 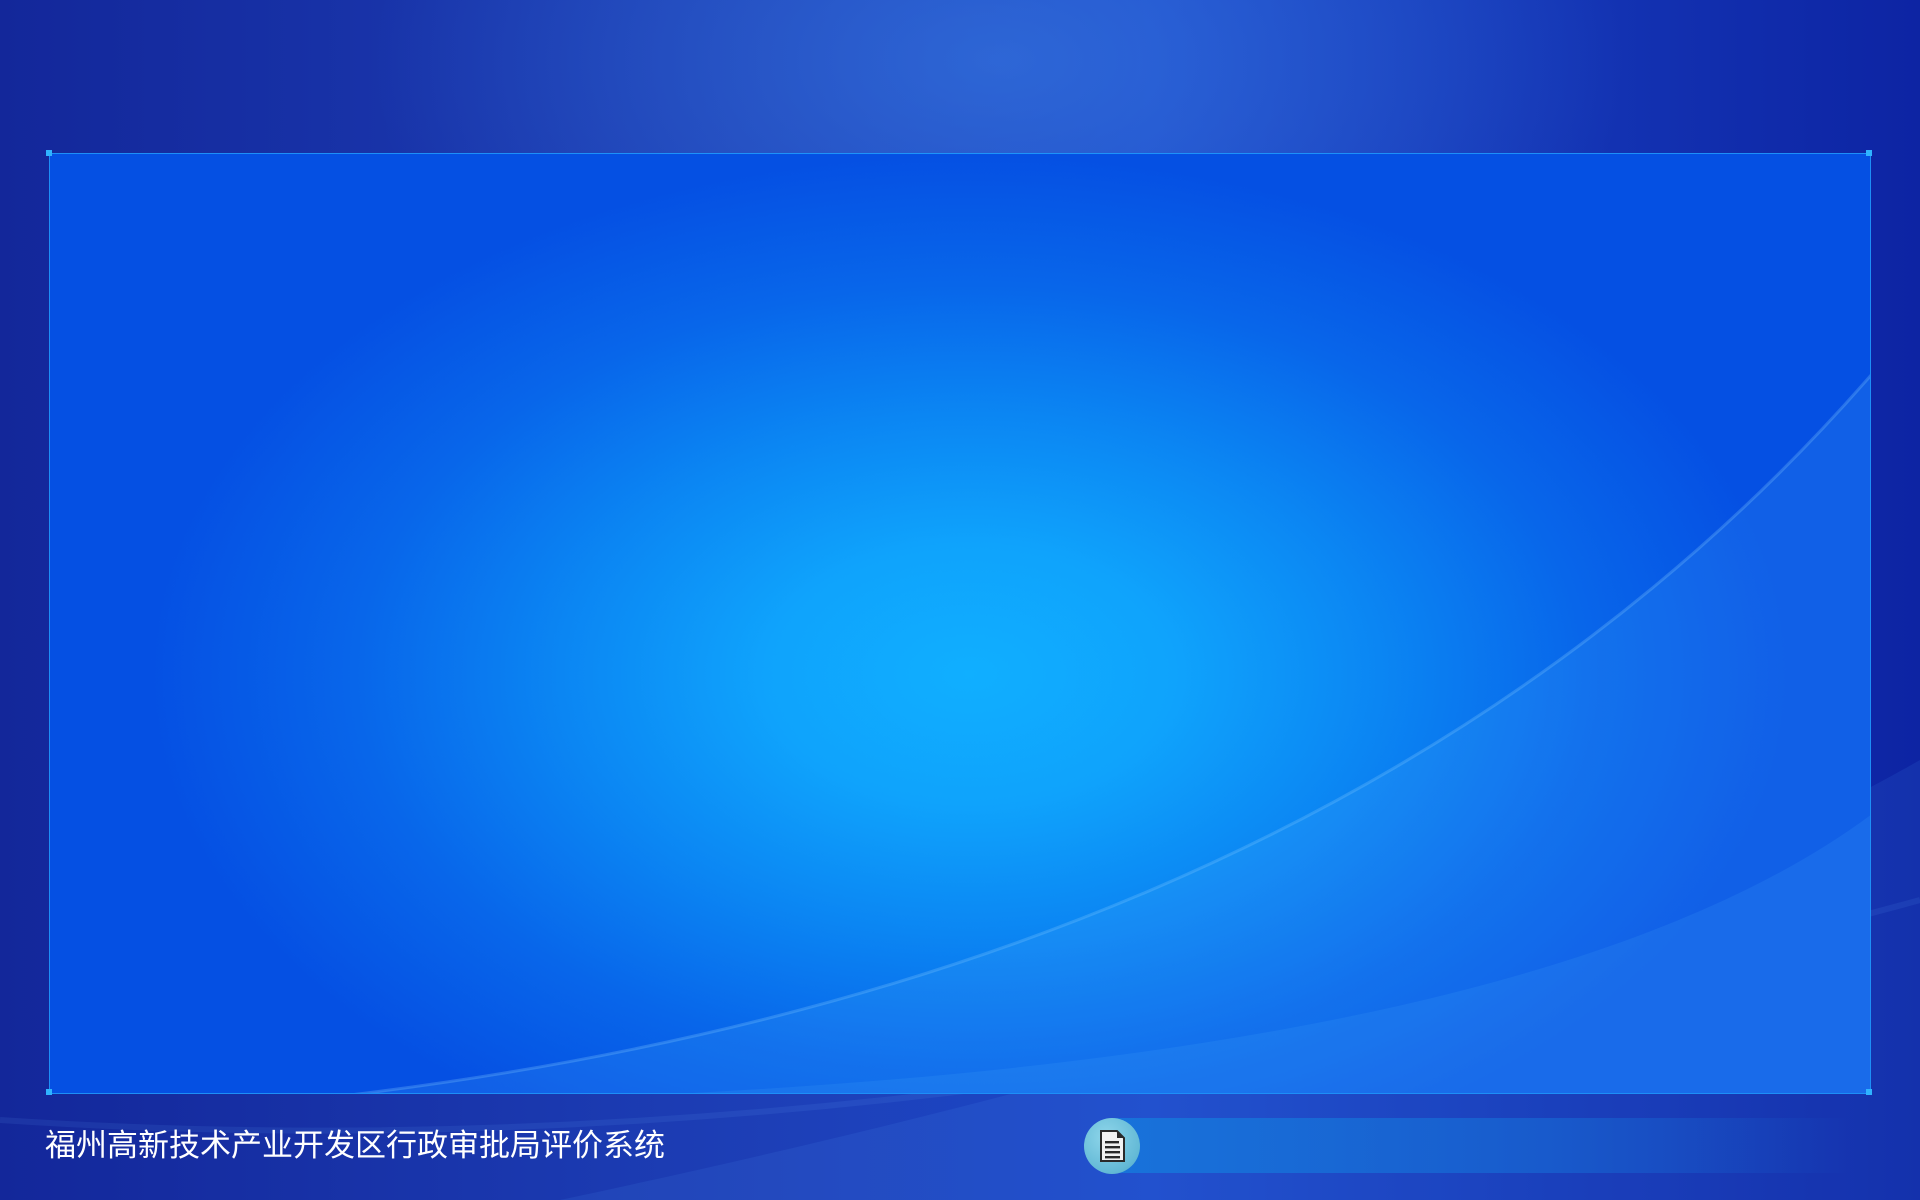 I want to click on footer-strip, so click(x=1481, y=1145).